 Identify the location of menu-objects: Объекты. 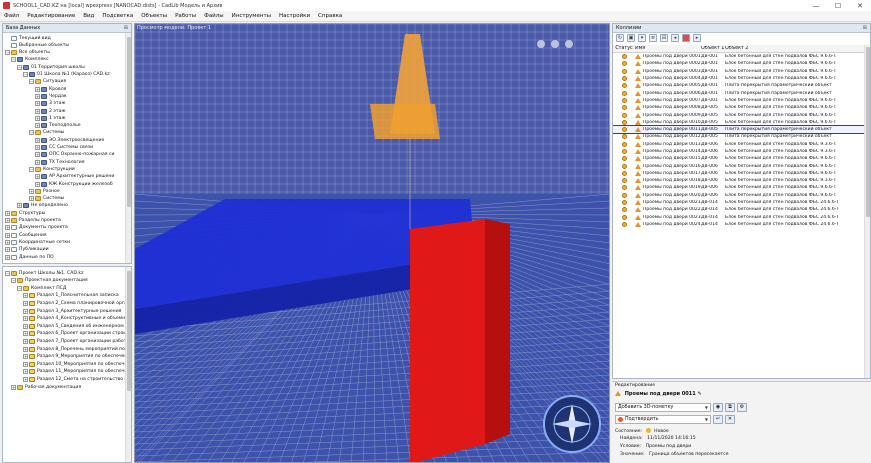
(154, 16).